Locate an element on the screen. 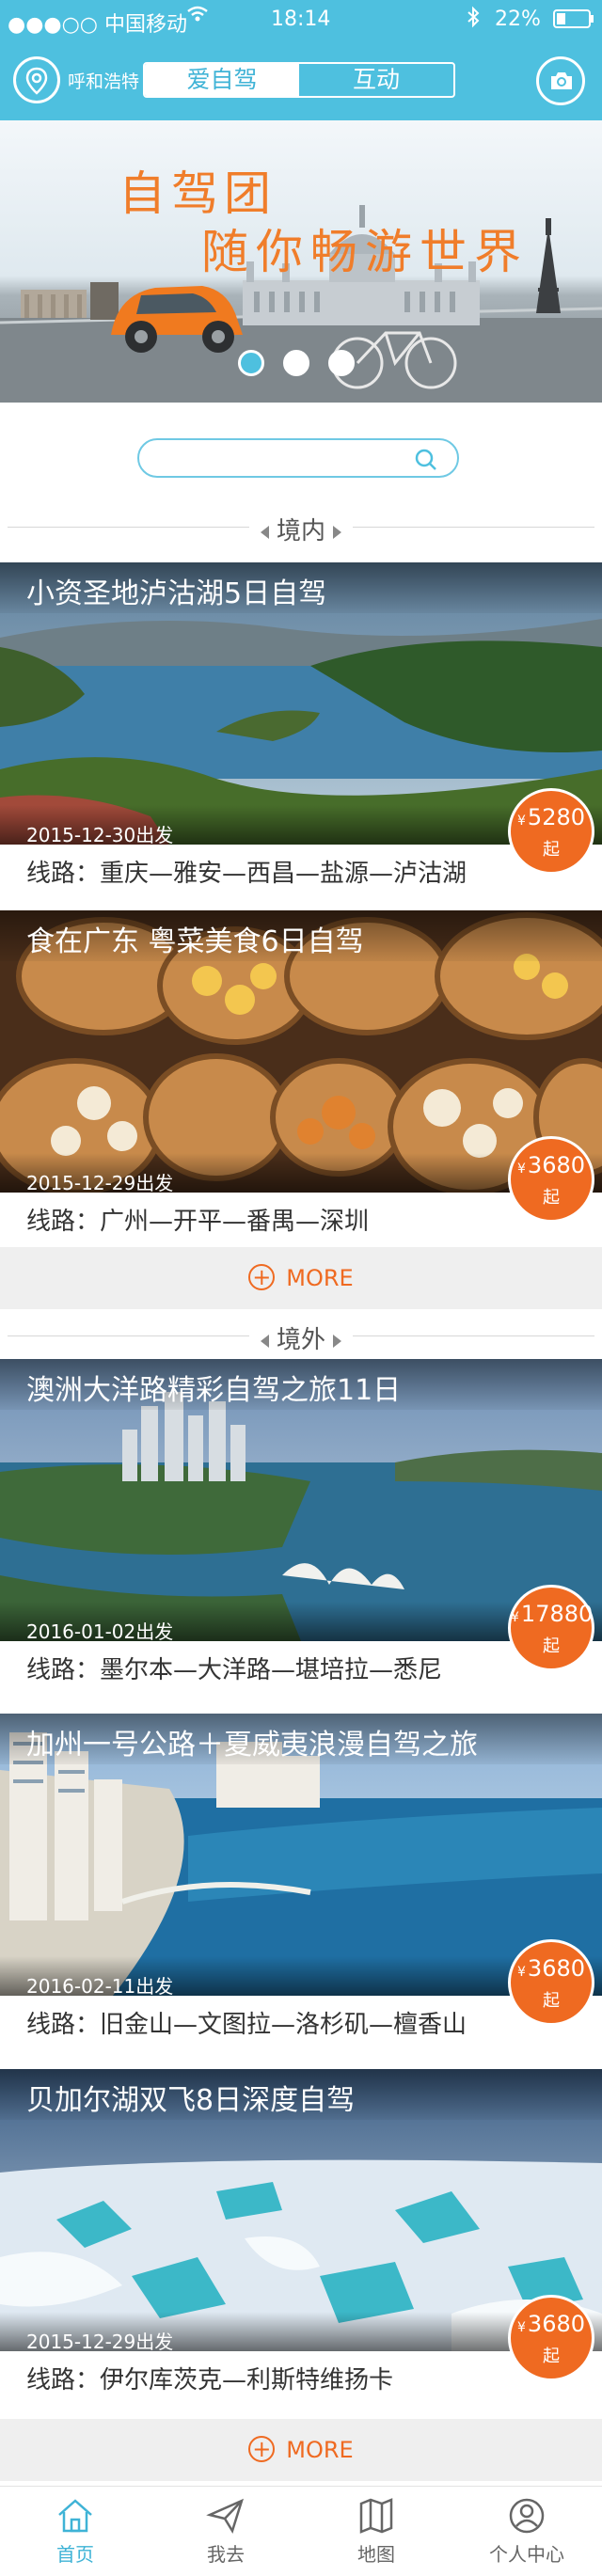 The height and width of the screenshot is (2576, 602). city-label: 呼和浩特 is located at coordinates (104, 80).